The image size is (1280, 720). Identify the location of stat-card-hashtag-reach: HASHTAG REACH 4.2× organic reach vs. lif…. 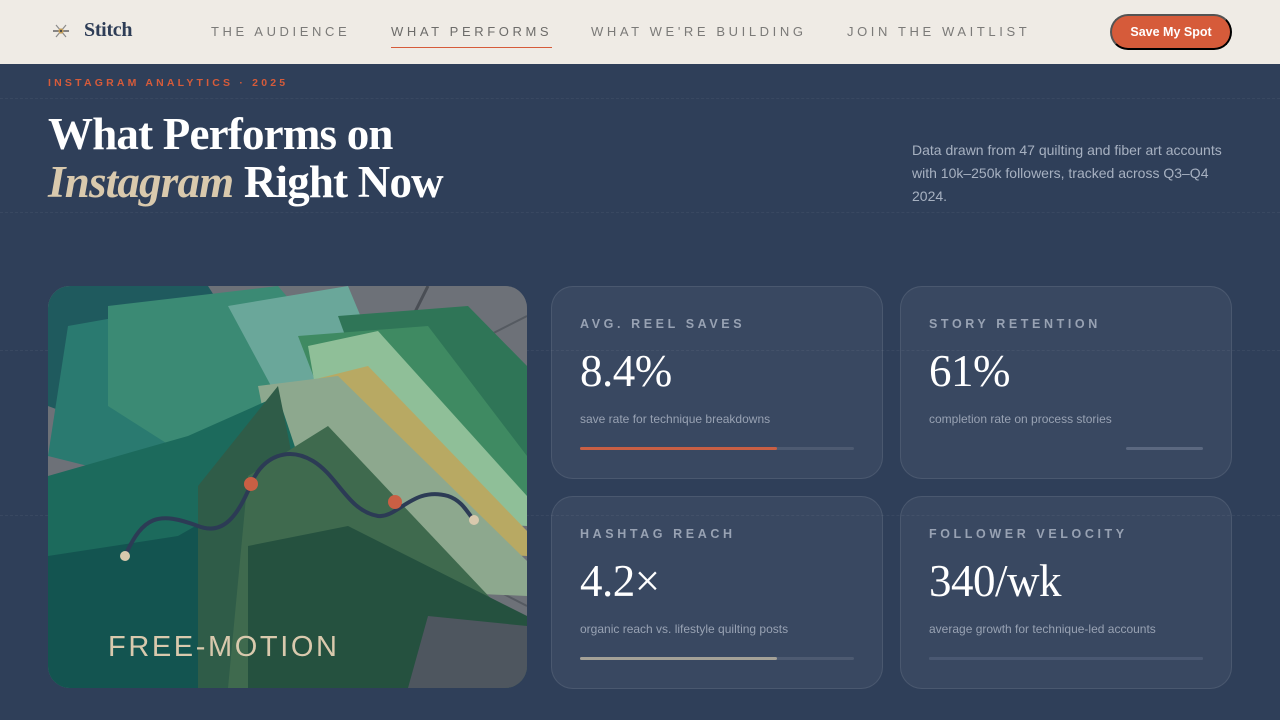
(717, 592).